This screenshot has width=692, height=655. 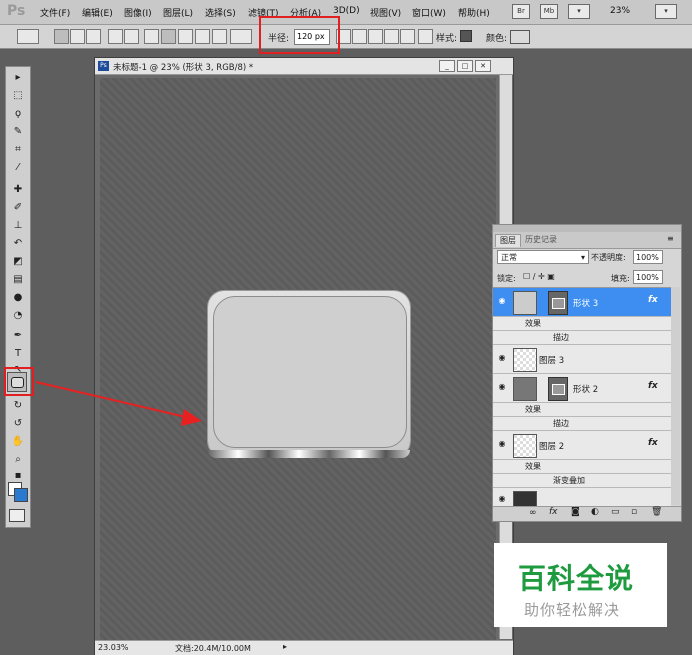 I want to click on layer-name: 图层 2, so click(x=551, y=446).